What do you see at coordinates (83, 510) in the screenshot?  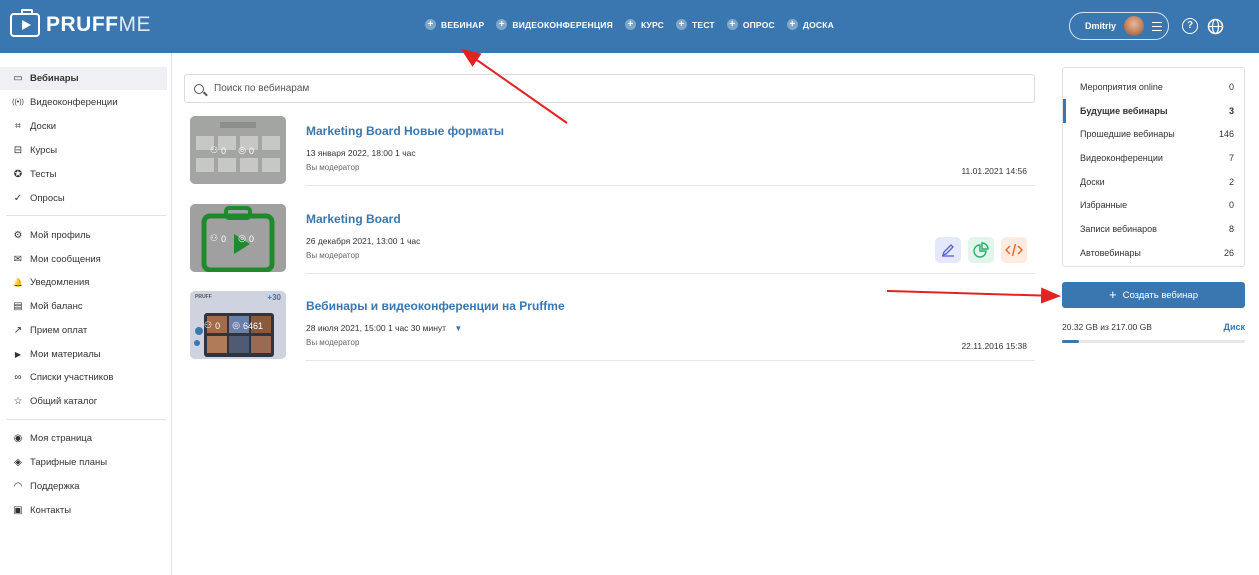 I see `sidebar-item-contacts: ▣ Контакты` at bounding box center [83, 510].